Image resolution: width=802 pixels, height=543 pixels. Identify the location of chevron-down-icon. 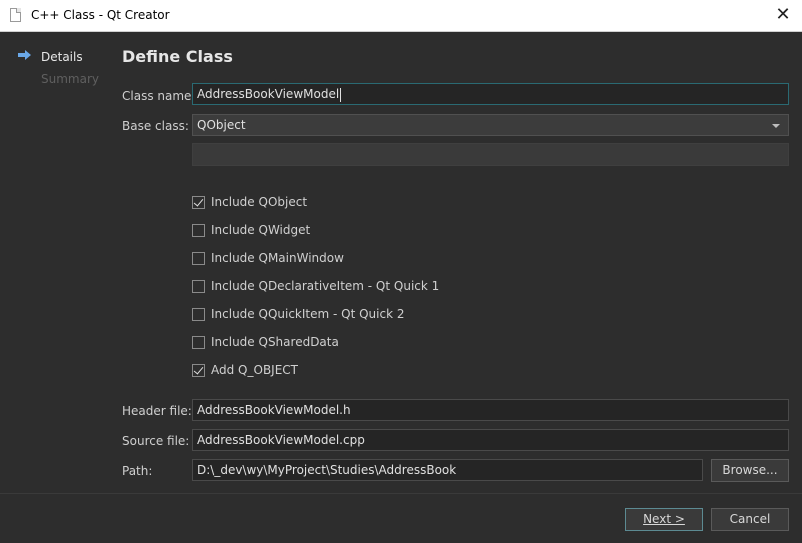
(776, 126).